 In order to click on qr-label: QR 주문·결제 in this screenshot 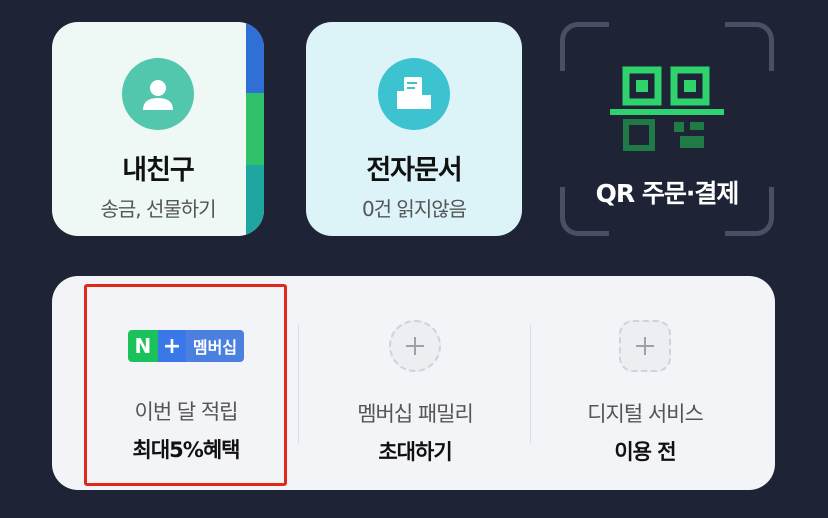, I will do `click(667, 193)`.